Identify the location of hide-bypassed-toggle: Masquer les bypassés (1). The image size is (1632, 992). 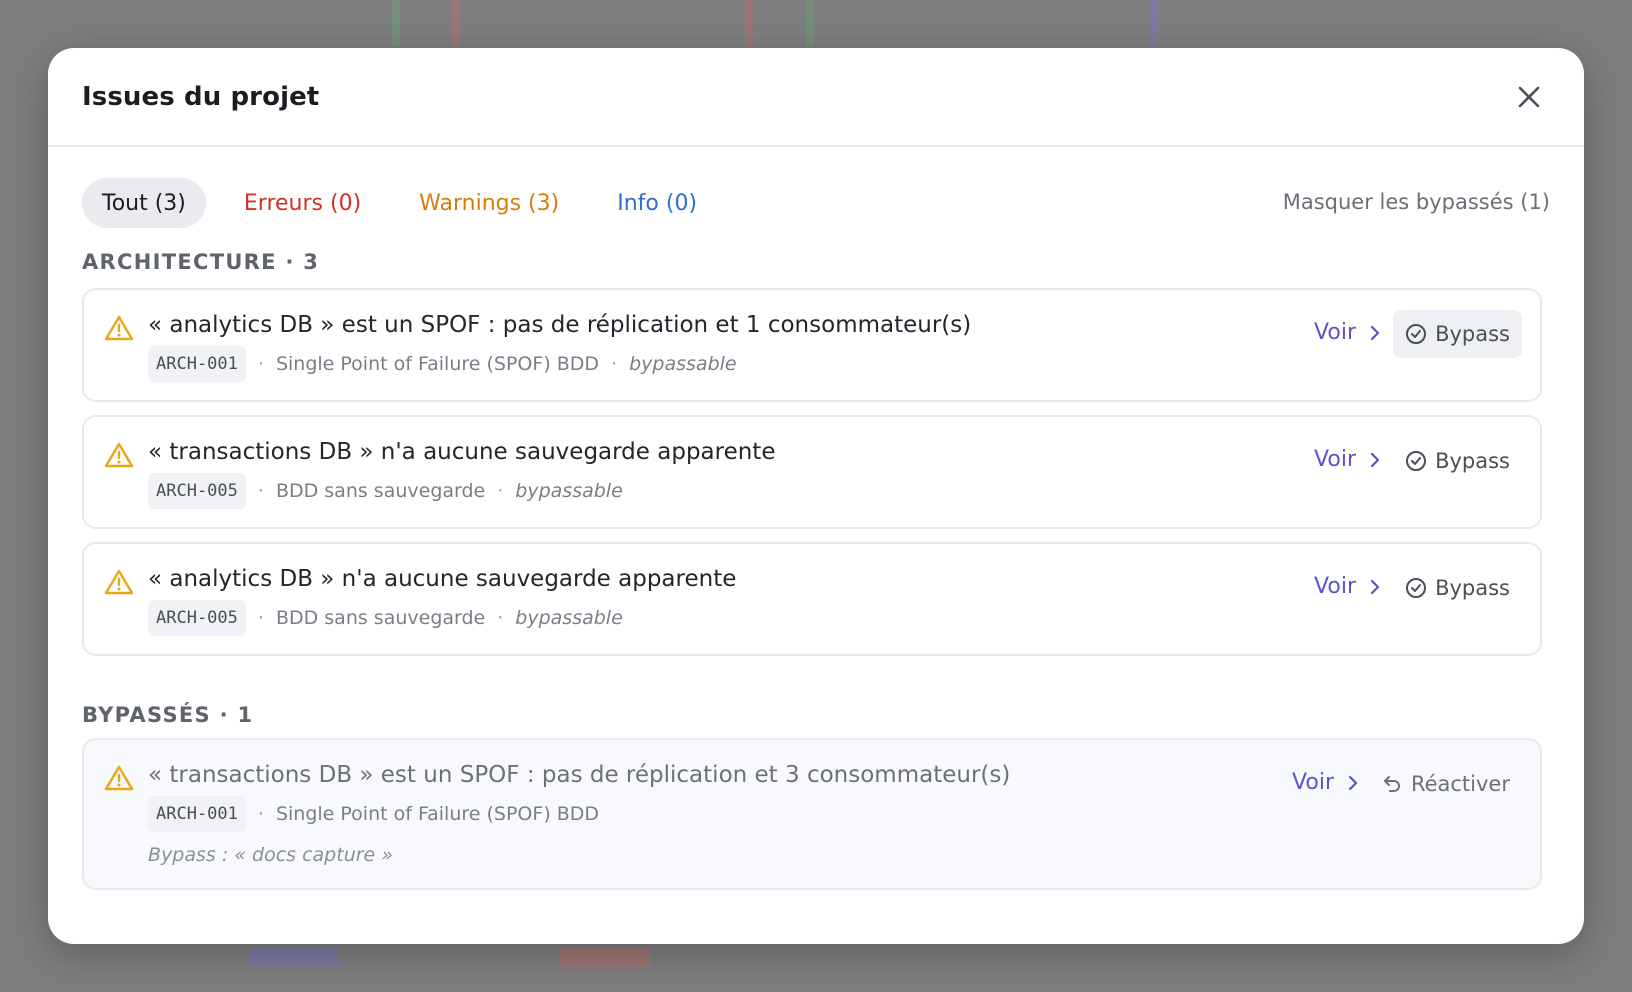
(1416, 202).